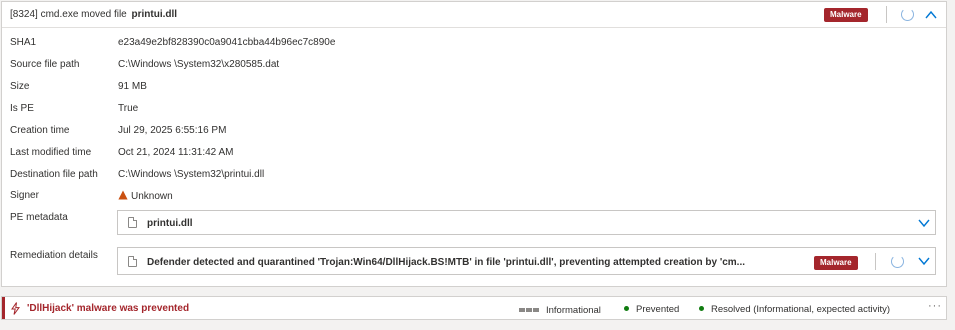 Image resolution: width=955 pixels, height=330 pixels. What do you see at coordinates (154, 14) in the screenshot?
I see `event-title-filename: printui.dll` at bounding box center [154, 14].